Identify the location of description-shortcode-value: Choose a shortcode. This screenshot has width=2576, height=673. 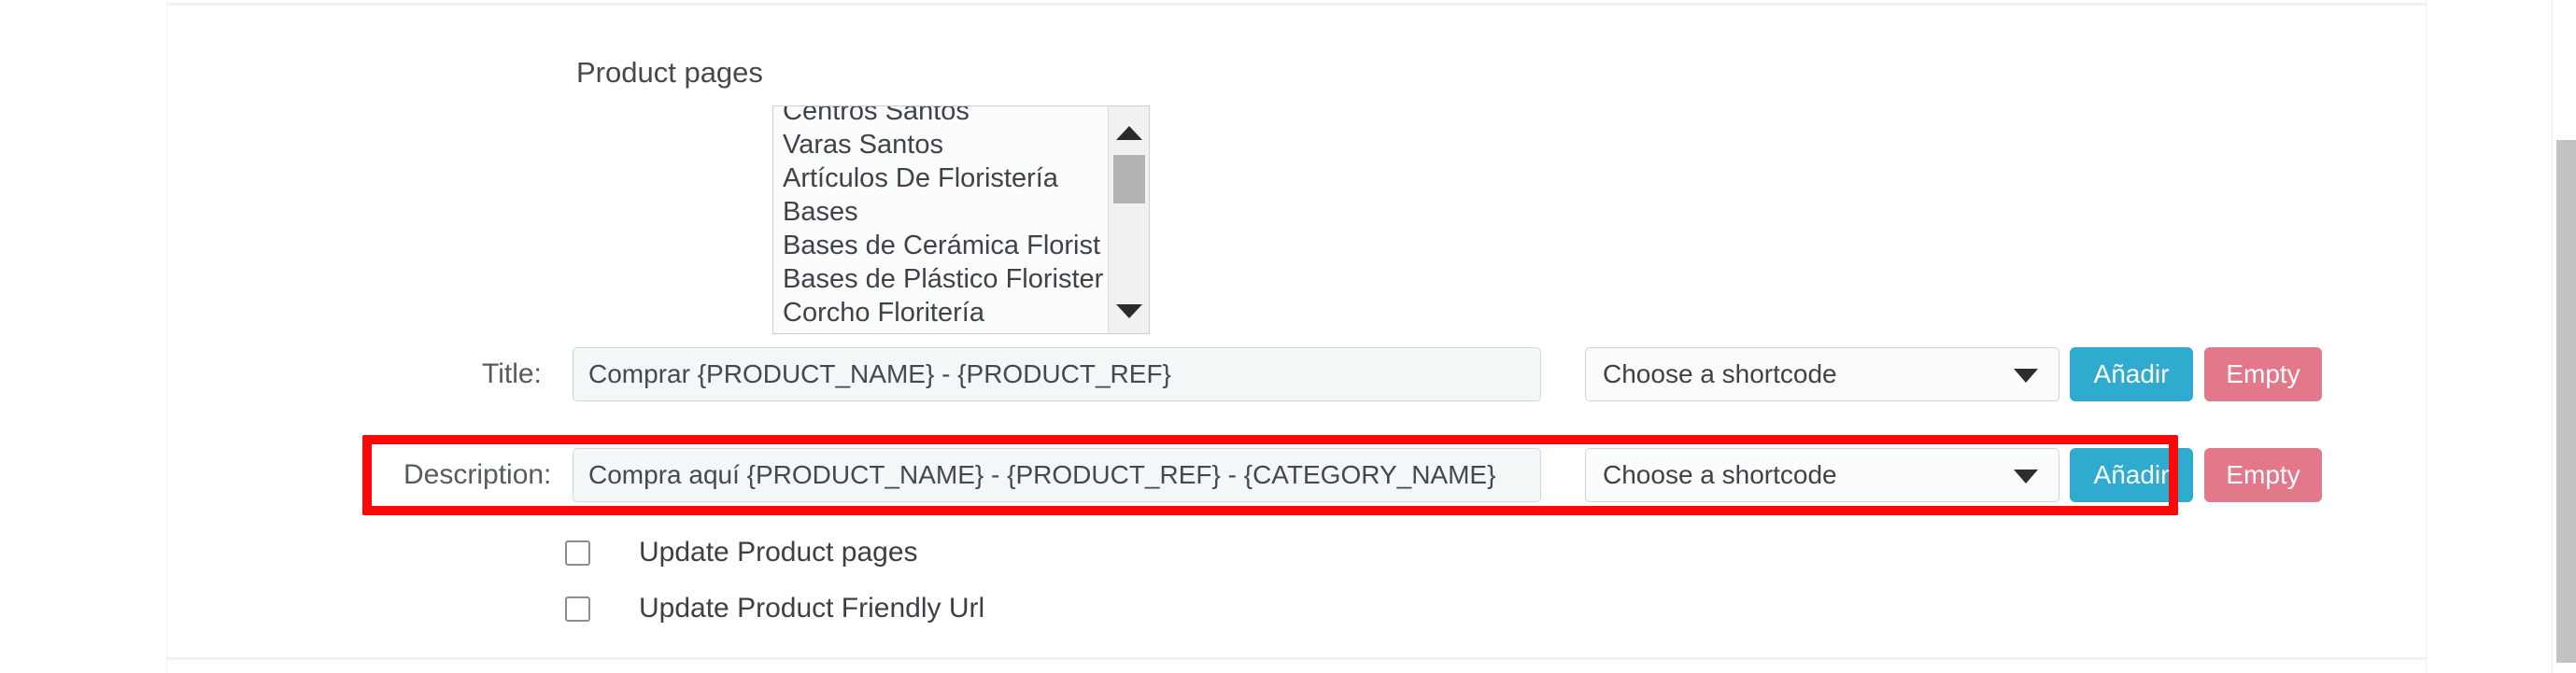
(1720, 474).